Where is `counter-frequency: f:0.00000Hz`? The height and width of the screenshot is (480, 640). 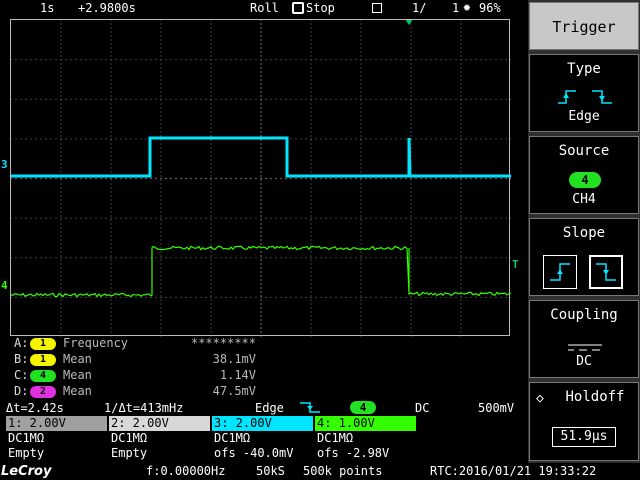
counter-frequency: f:0.00000Hz is located at coordinates (186, 471).